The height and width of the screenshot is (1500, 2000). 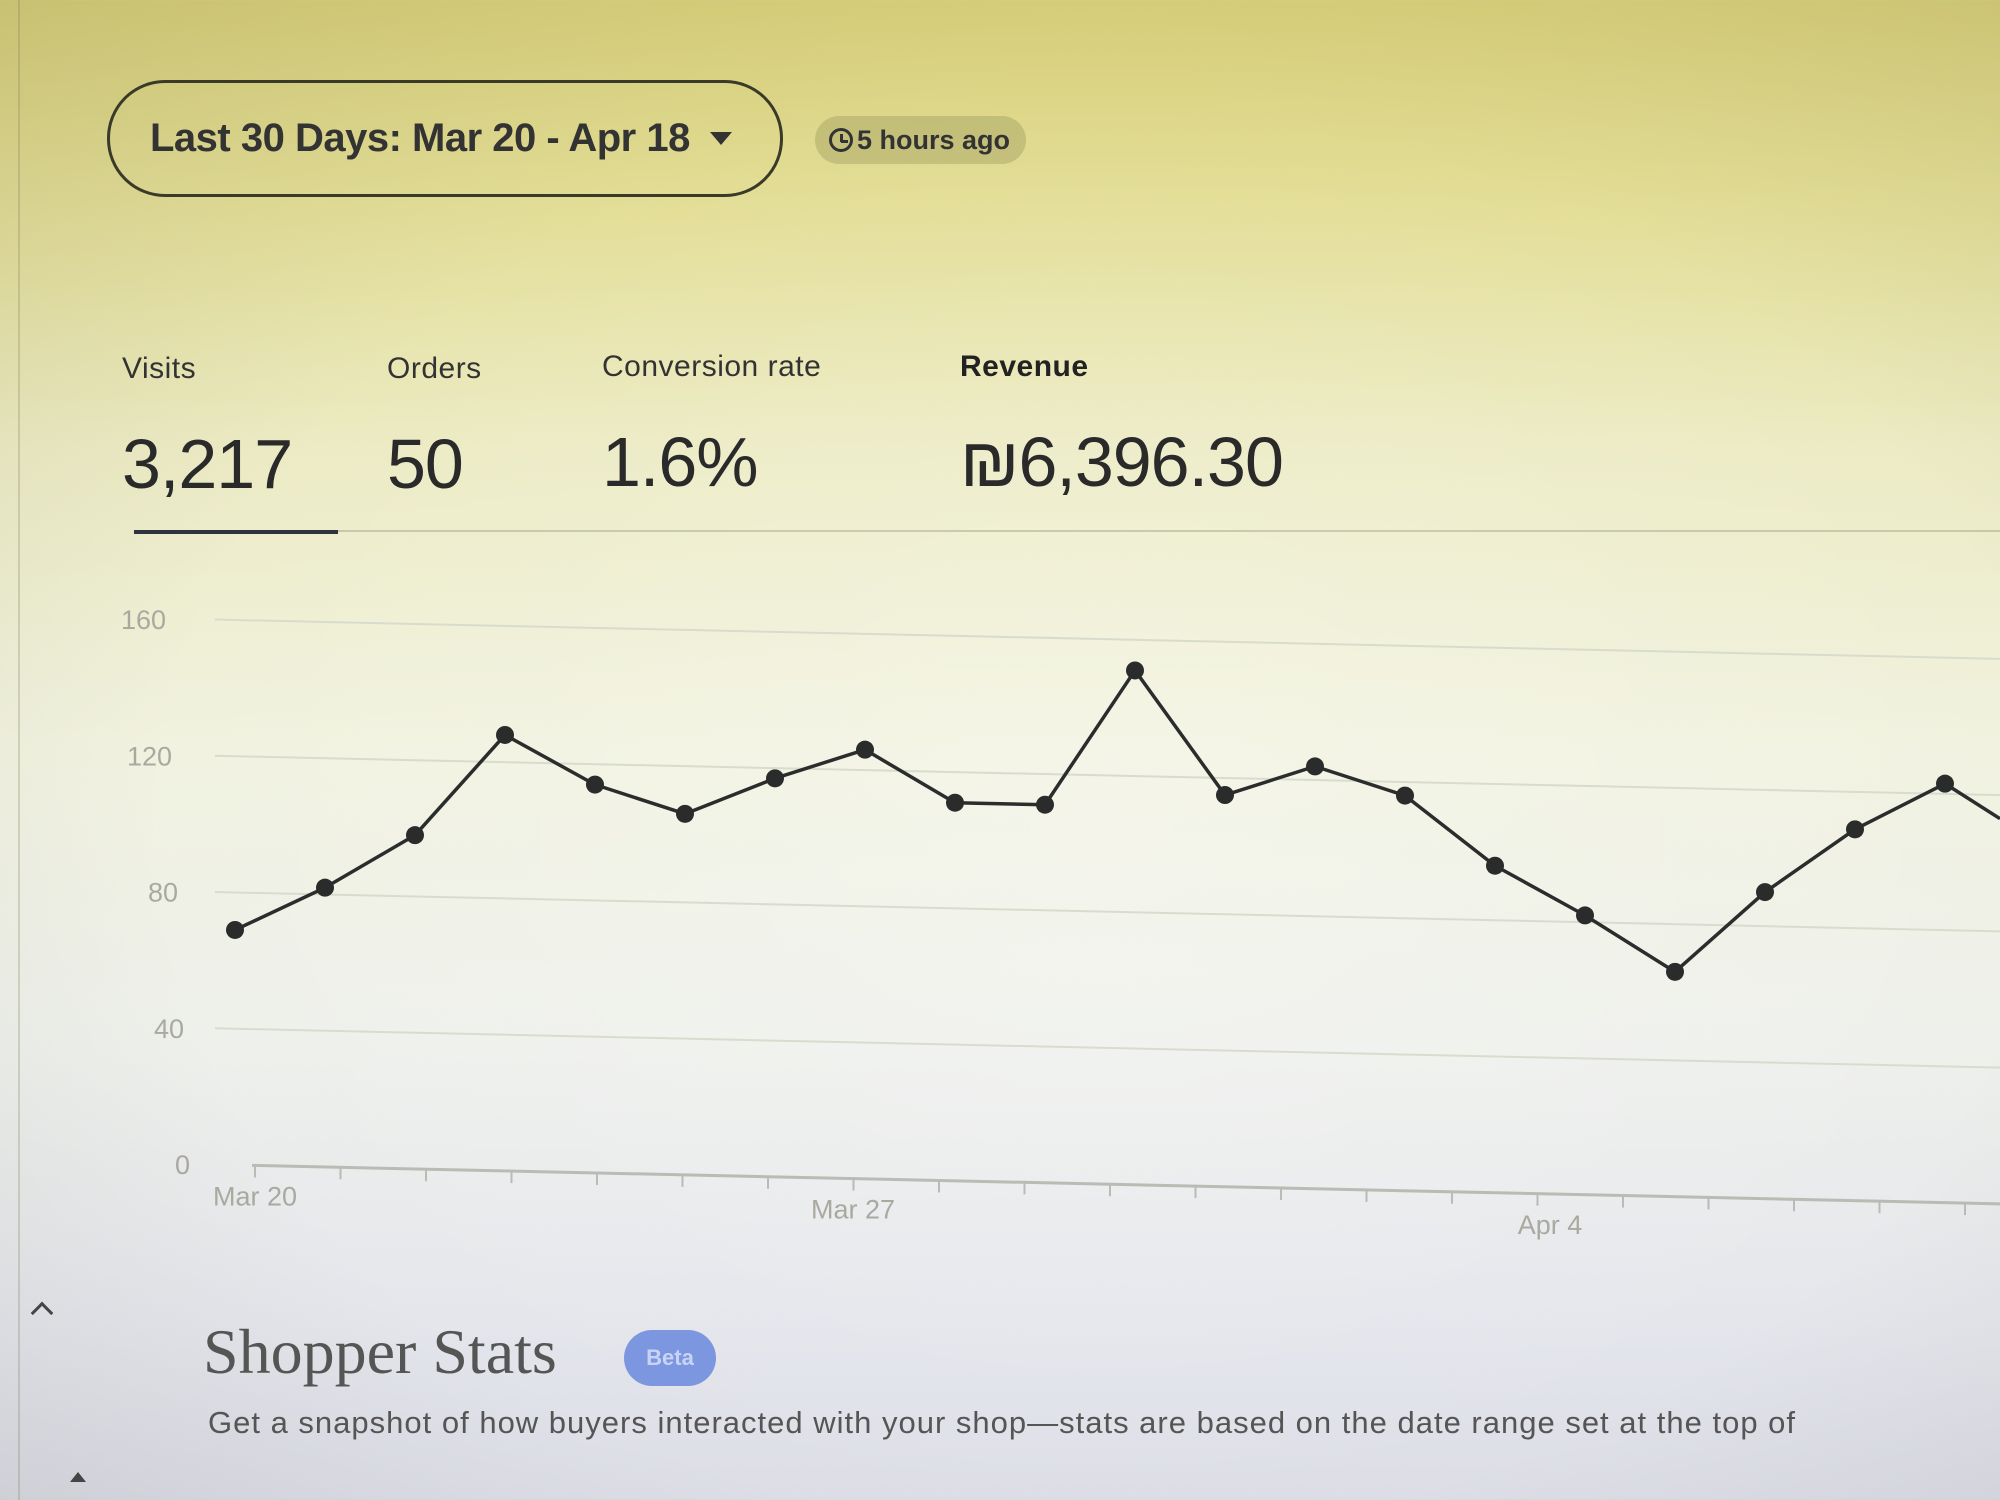 I want to click on x-tick-label: Mar 27, so click(x=853, y=1210).